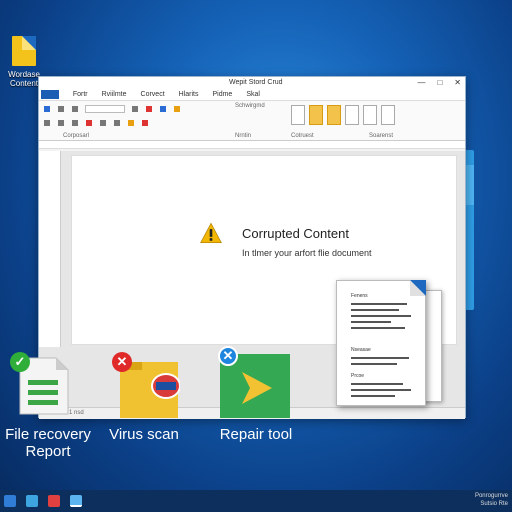 The image size is (512, 512). What do you see at coordinates (75, 123) in the screenshot?
I see `underline-icon` at bounding box center [75, 123].